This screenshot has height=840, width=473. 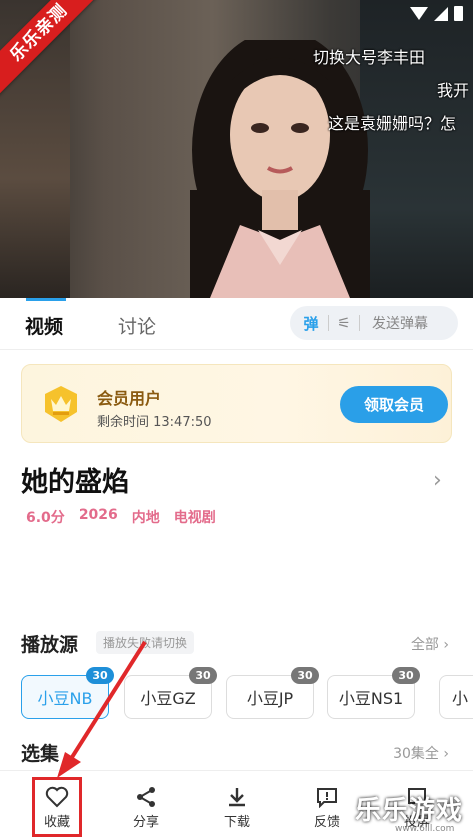 I want to click on crown-icon, so click(x=61, y=404).